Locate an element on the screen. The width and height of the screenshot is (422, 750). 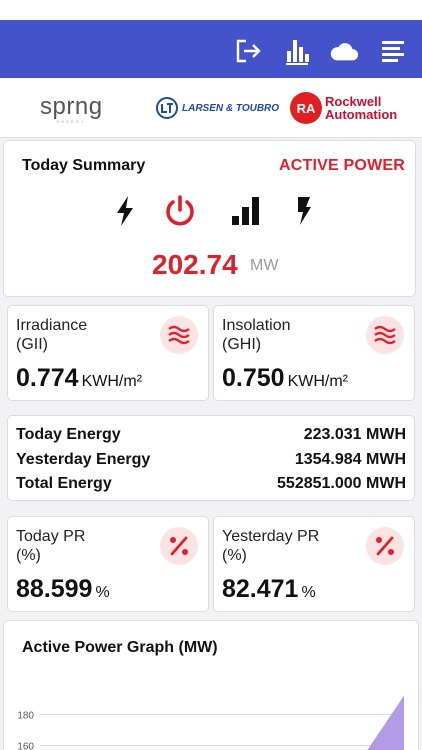
lightning-icon is located at coordinates (125, 211).